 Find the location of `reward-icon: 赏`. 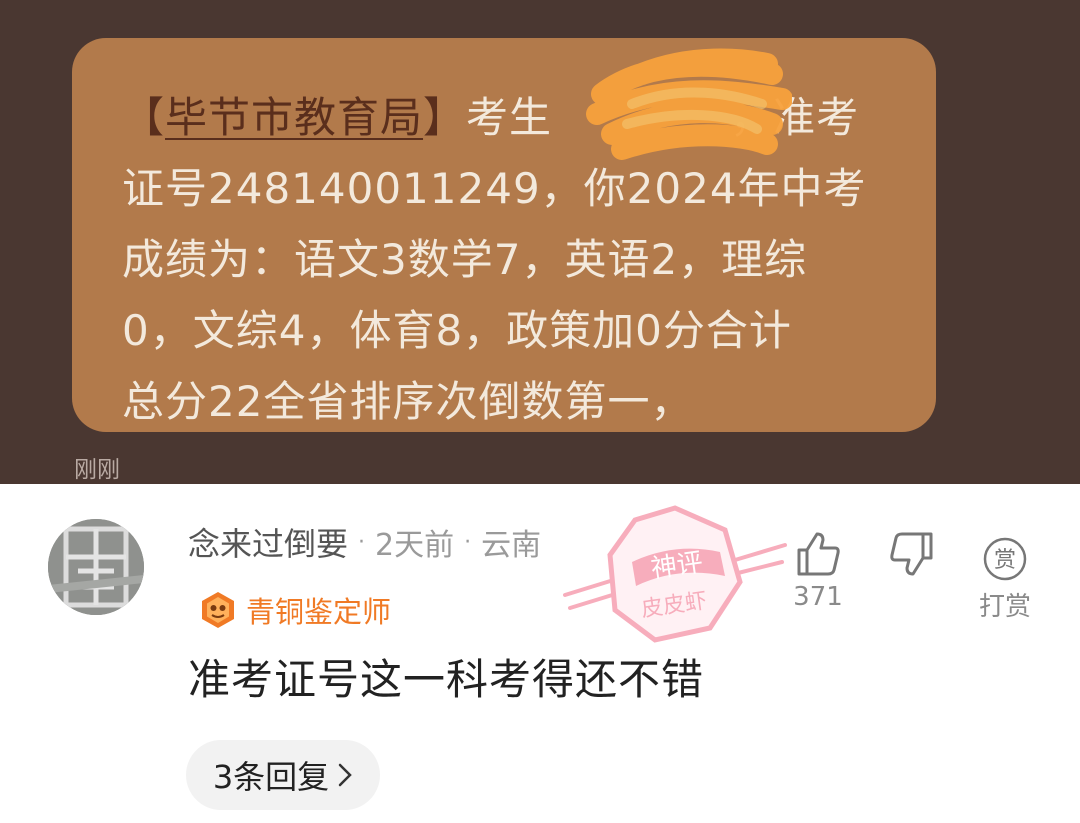

reward-icon: 赏 is located at coordinates (1005, 559).